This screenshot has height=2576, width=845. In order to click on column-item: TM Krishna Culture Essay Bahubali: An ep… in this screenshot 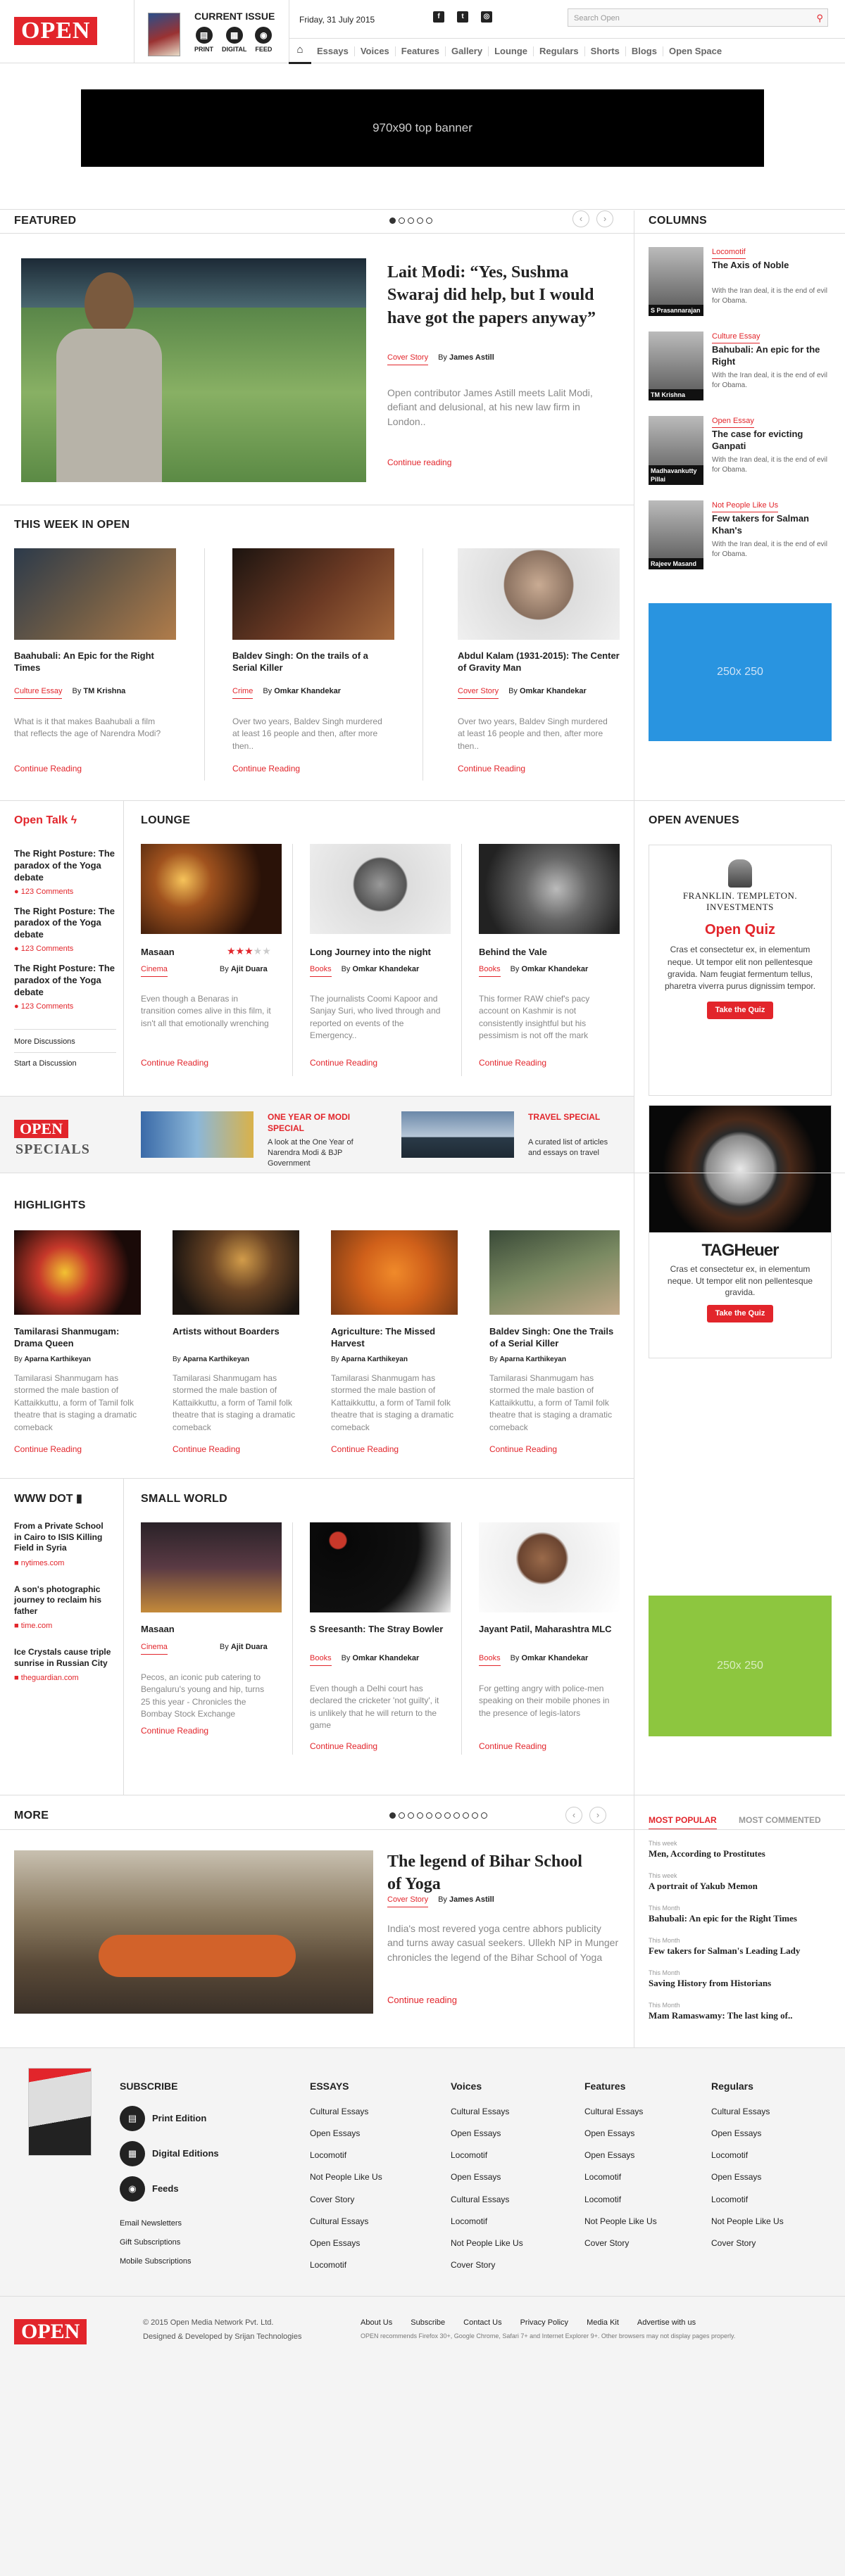, I will do `click(740, 367)`.